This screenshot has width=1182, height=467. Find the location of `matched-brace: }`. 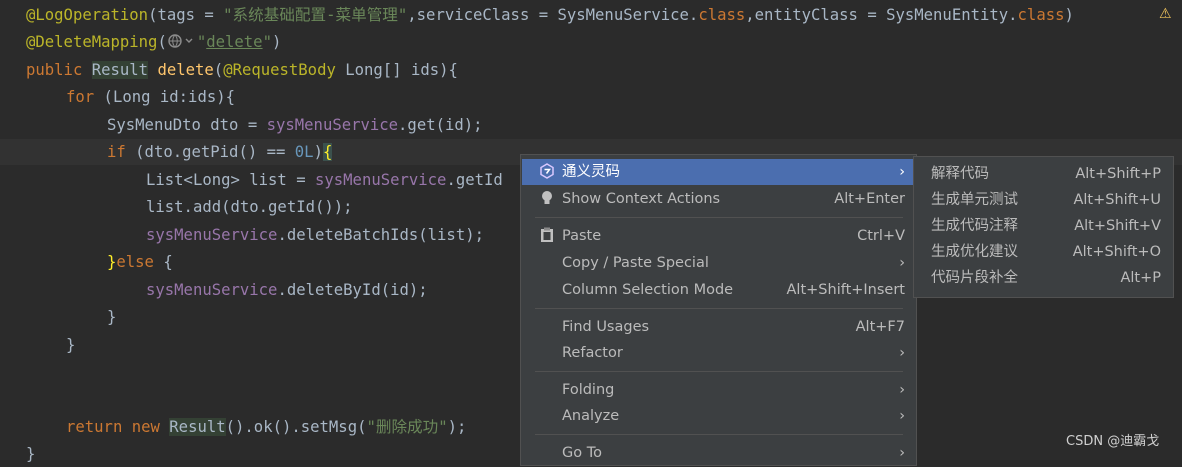

matched-brace: } is located at coordinates (112, 262).